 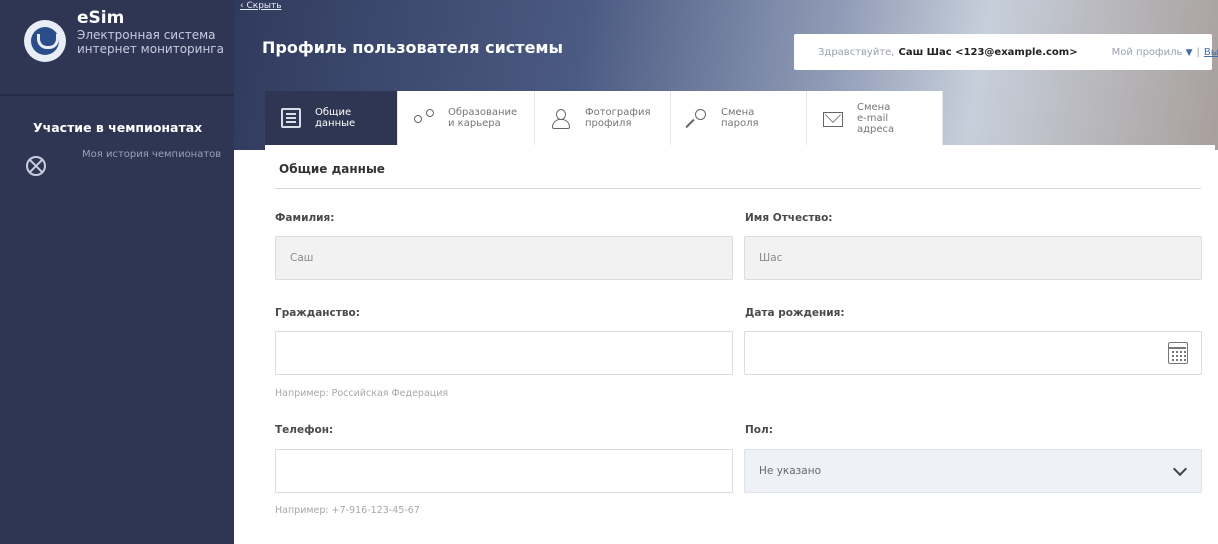 I want to click on brand-subtitle-line2: интернет мониторинга, so click(x=150, y=49).